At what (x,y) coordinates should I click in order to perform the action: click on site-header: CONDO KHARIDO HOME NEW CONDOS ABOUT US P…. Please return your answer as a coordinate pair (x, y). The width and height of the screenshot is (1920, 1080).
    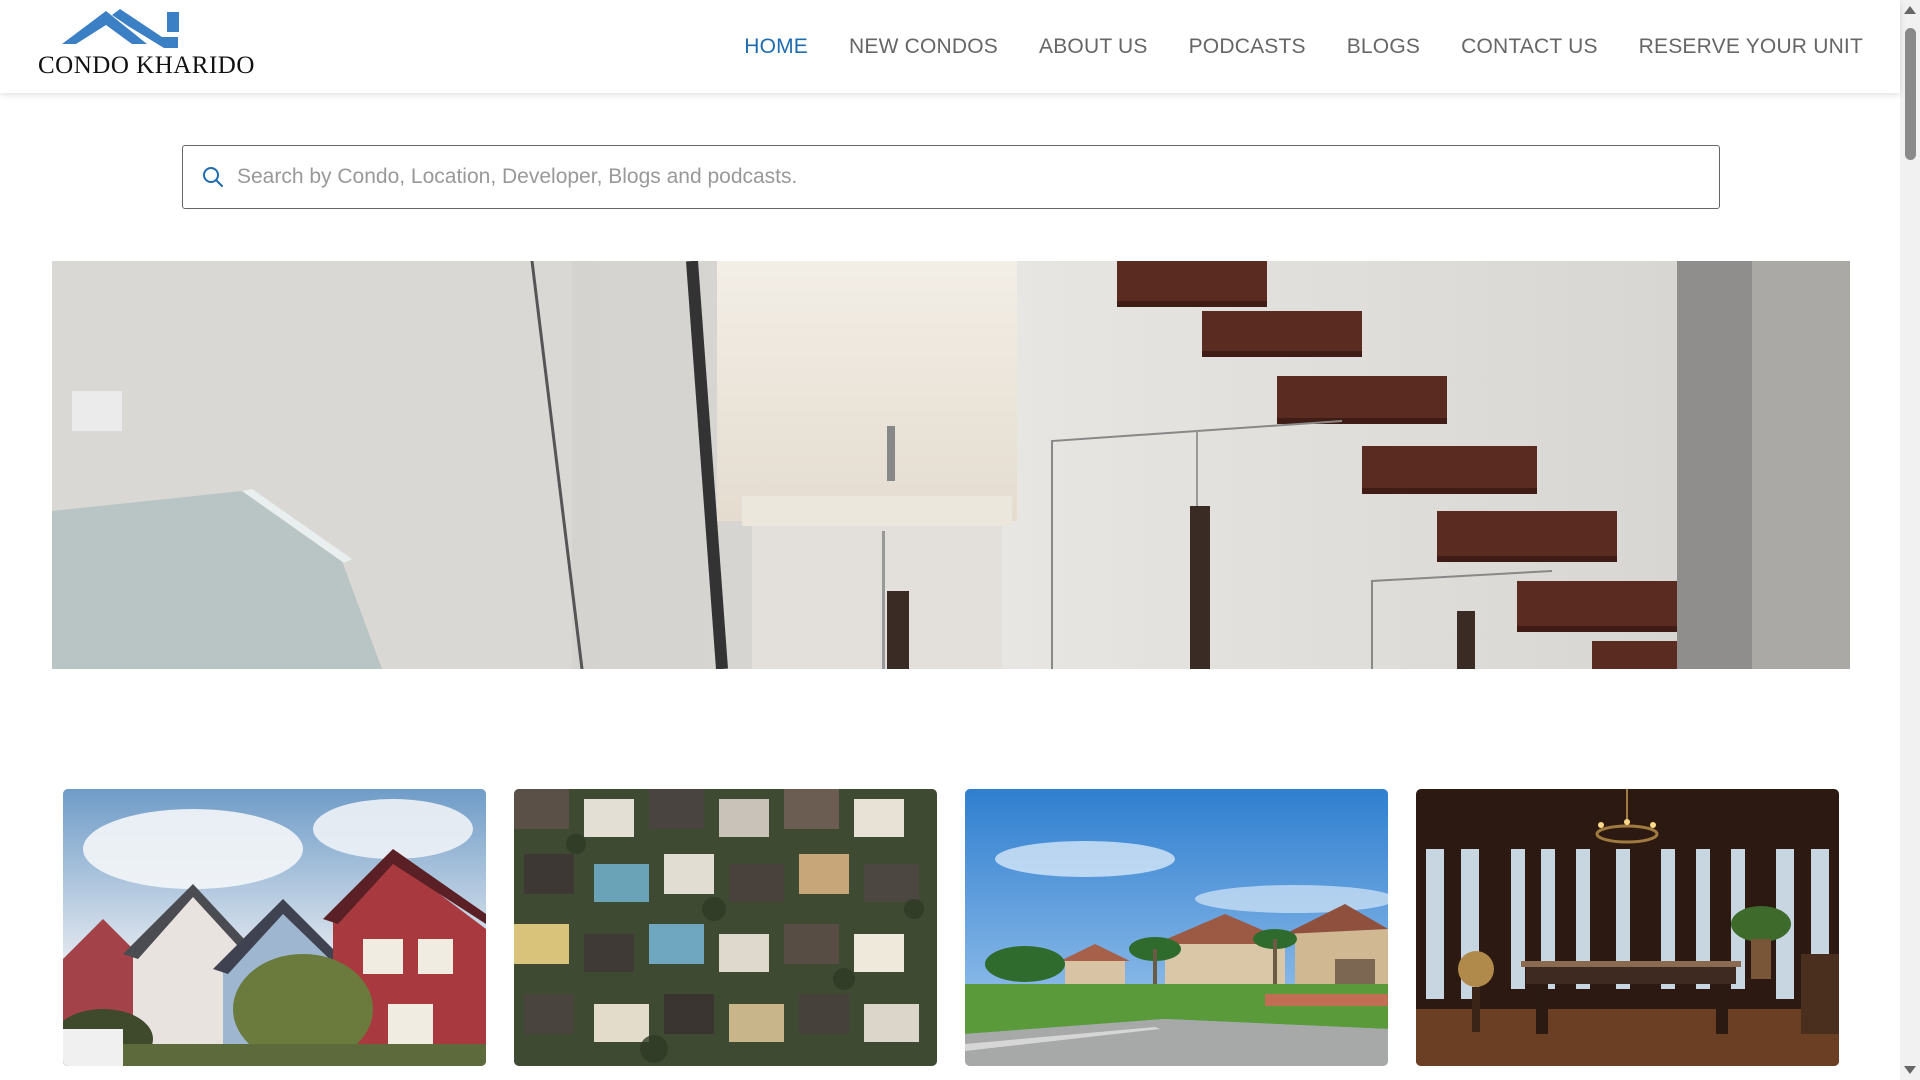
    Looking at the image, I should click on (950, 46).